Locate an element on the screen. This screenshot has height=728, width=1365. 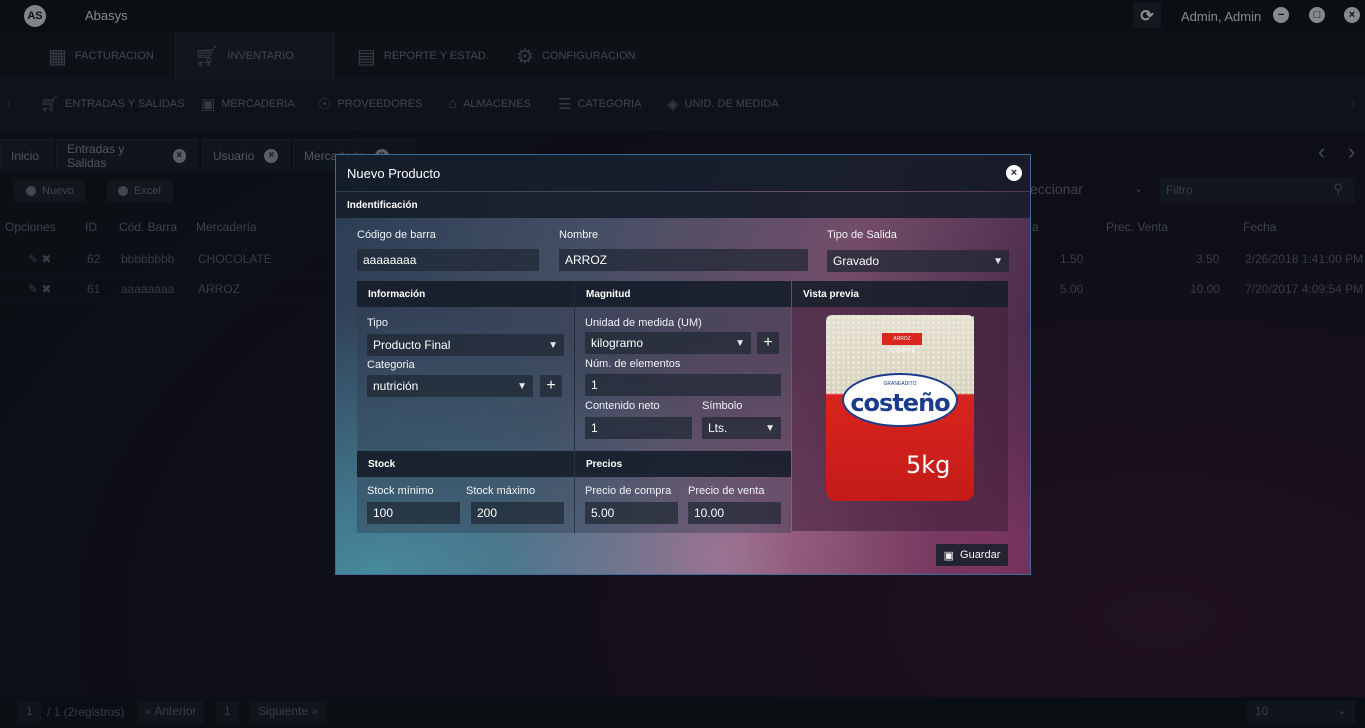
stock-min-label: Stock mínimo is located at coordinates (400, 491).